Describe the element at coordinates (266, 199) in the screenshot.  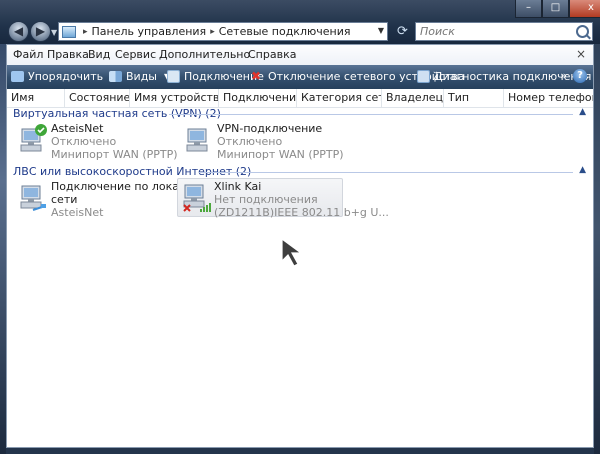
I see `item-status: Нет подключения` at that location.